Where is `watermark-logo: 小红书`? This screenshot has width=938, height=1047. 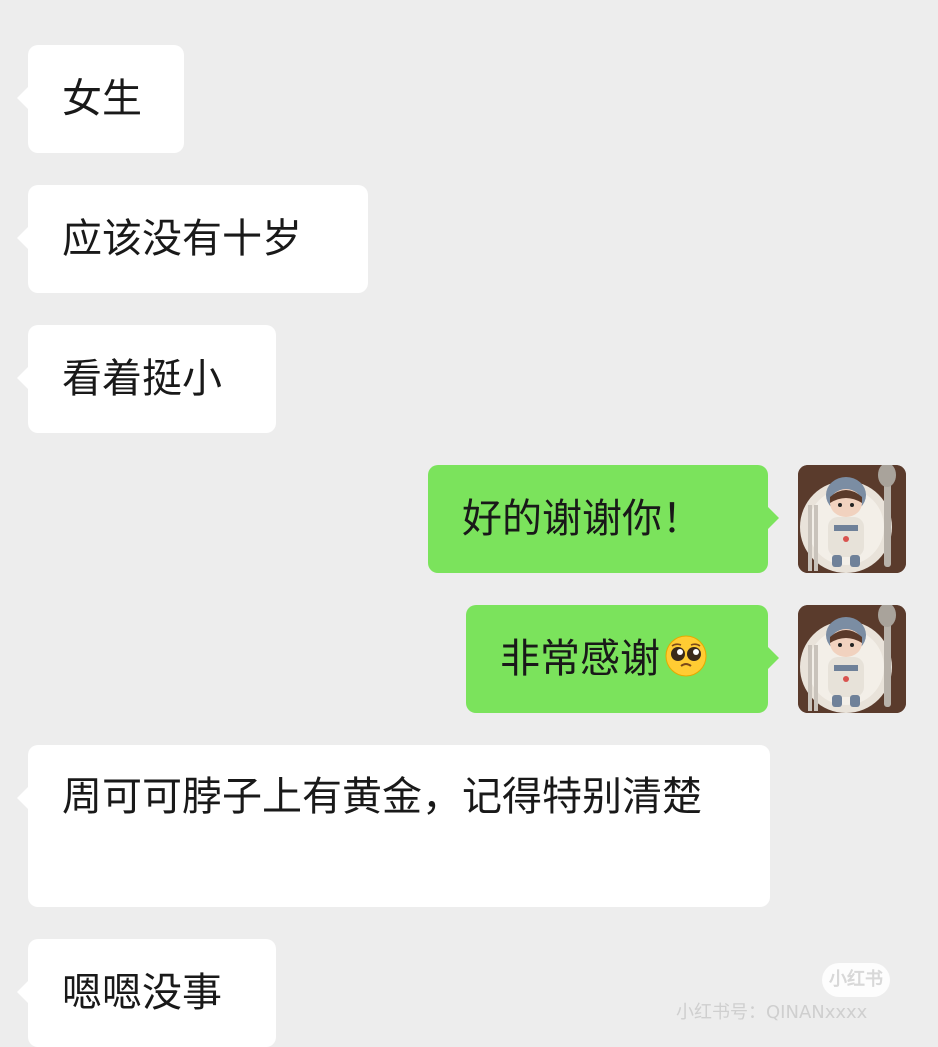 watermark-logo: 小红书 is located at coordinates (856, 980).